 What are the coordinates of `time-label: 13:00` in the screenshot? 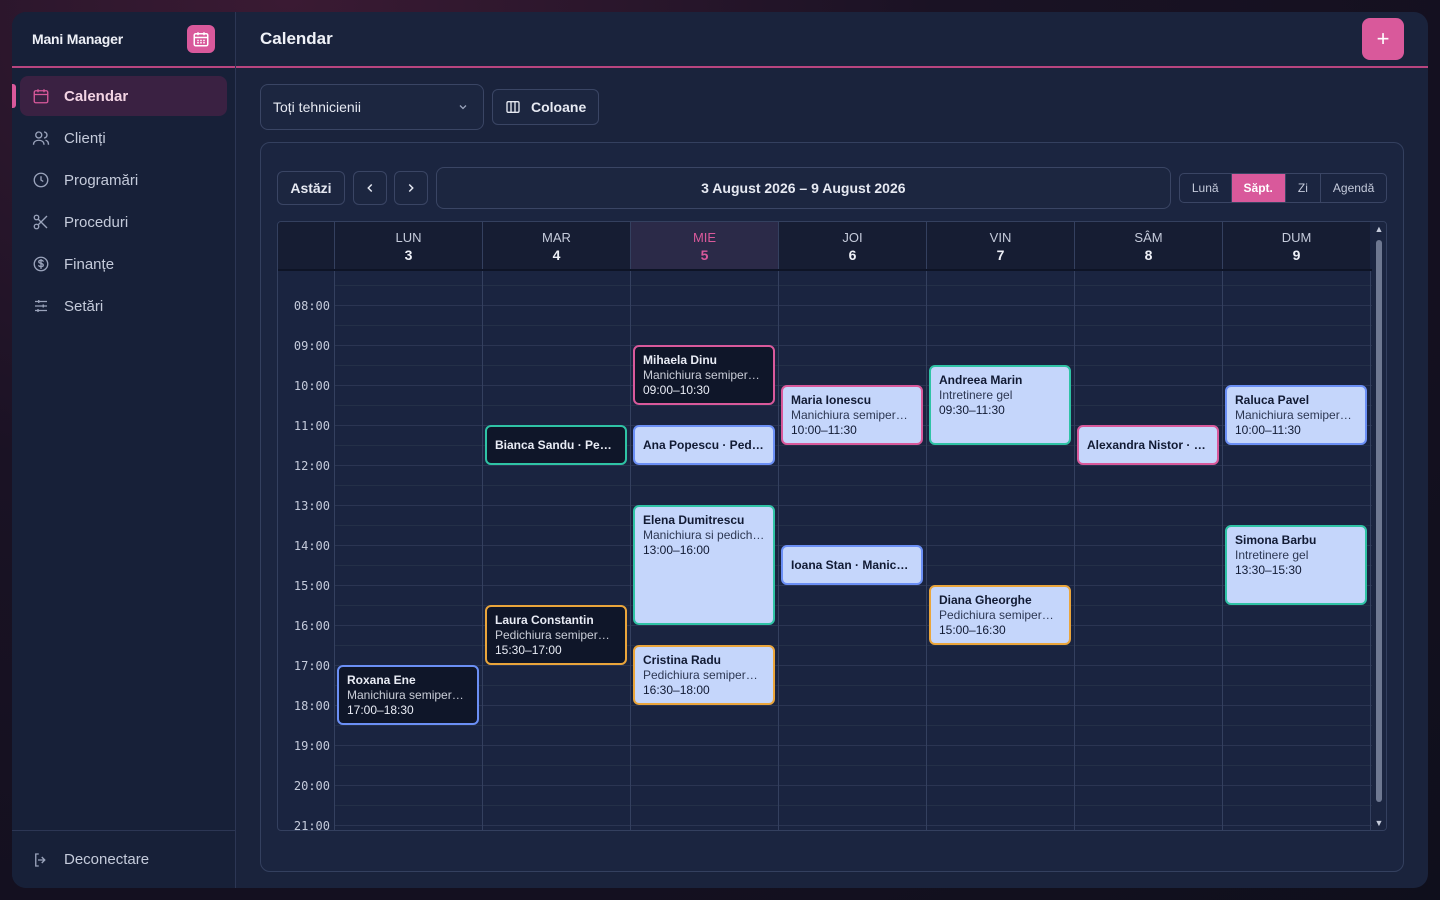 It's located at (311, 506).